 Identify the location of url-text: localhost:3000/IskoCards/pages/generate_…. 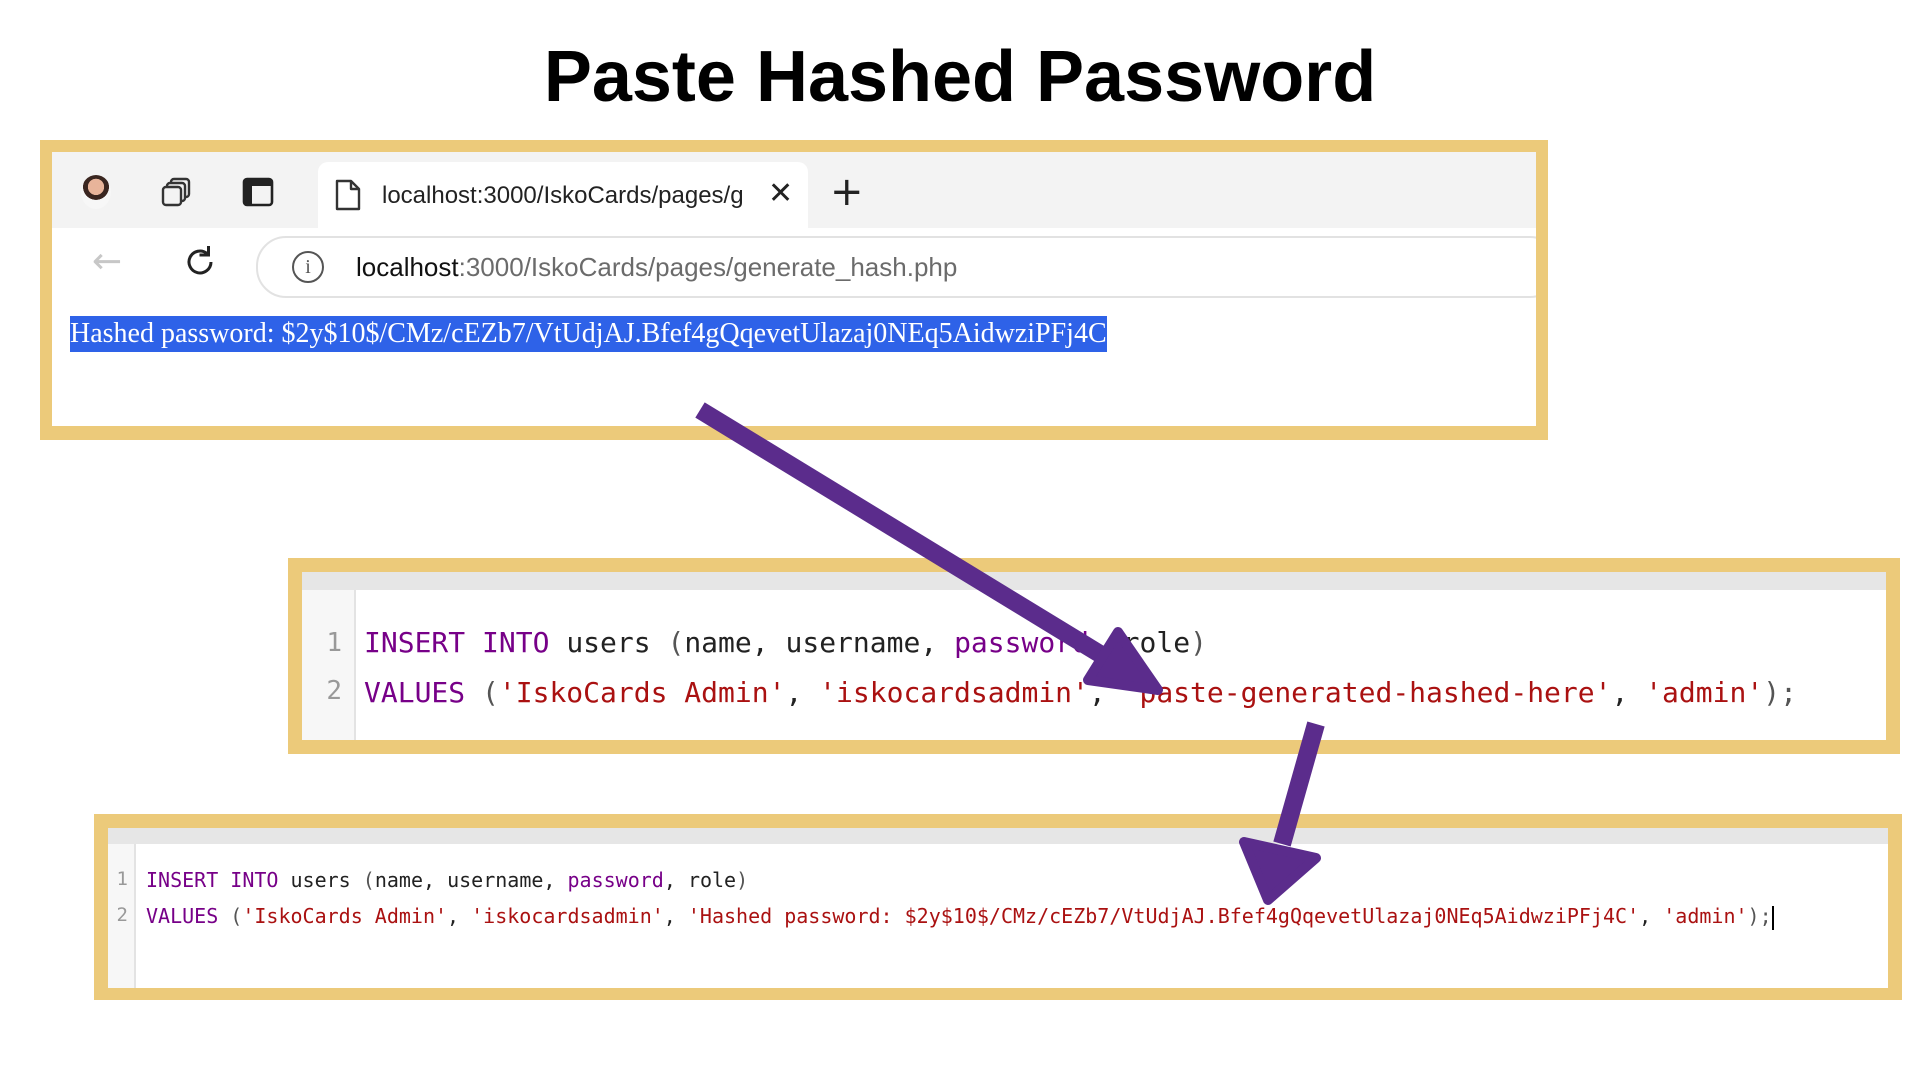
(656, 267).